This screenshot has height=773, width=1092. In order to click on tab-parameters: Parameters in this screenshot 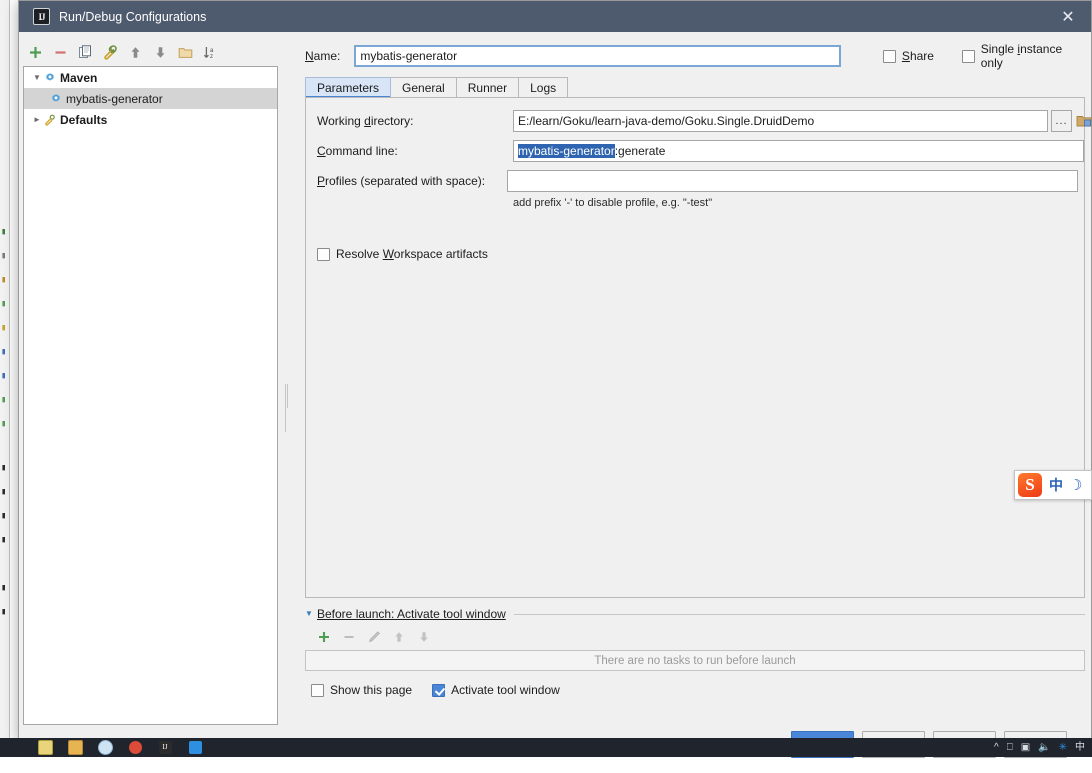, I will do `click(348, 87)`.